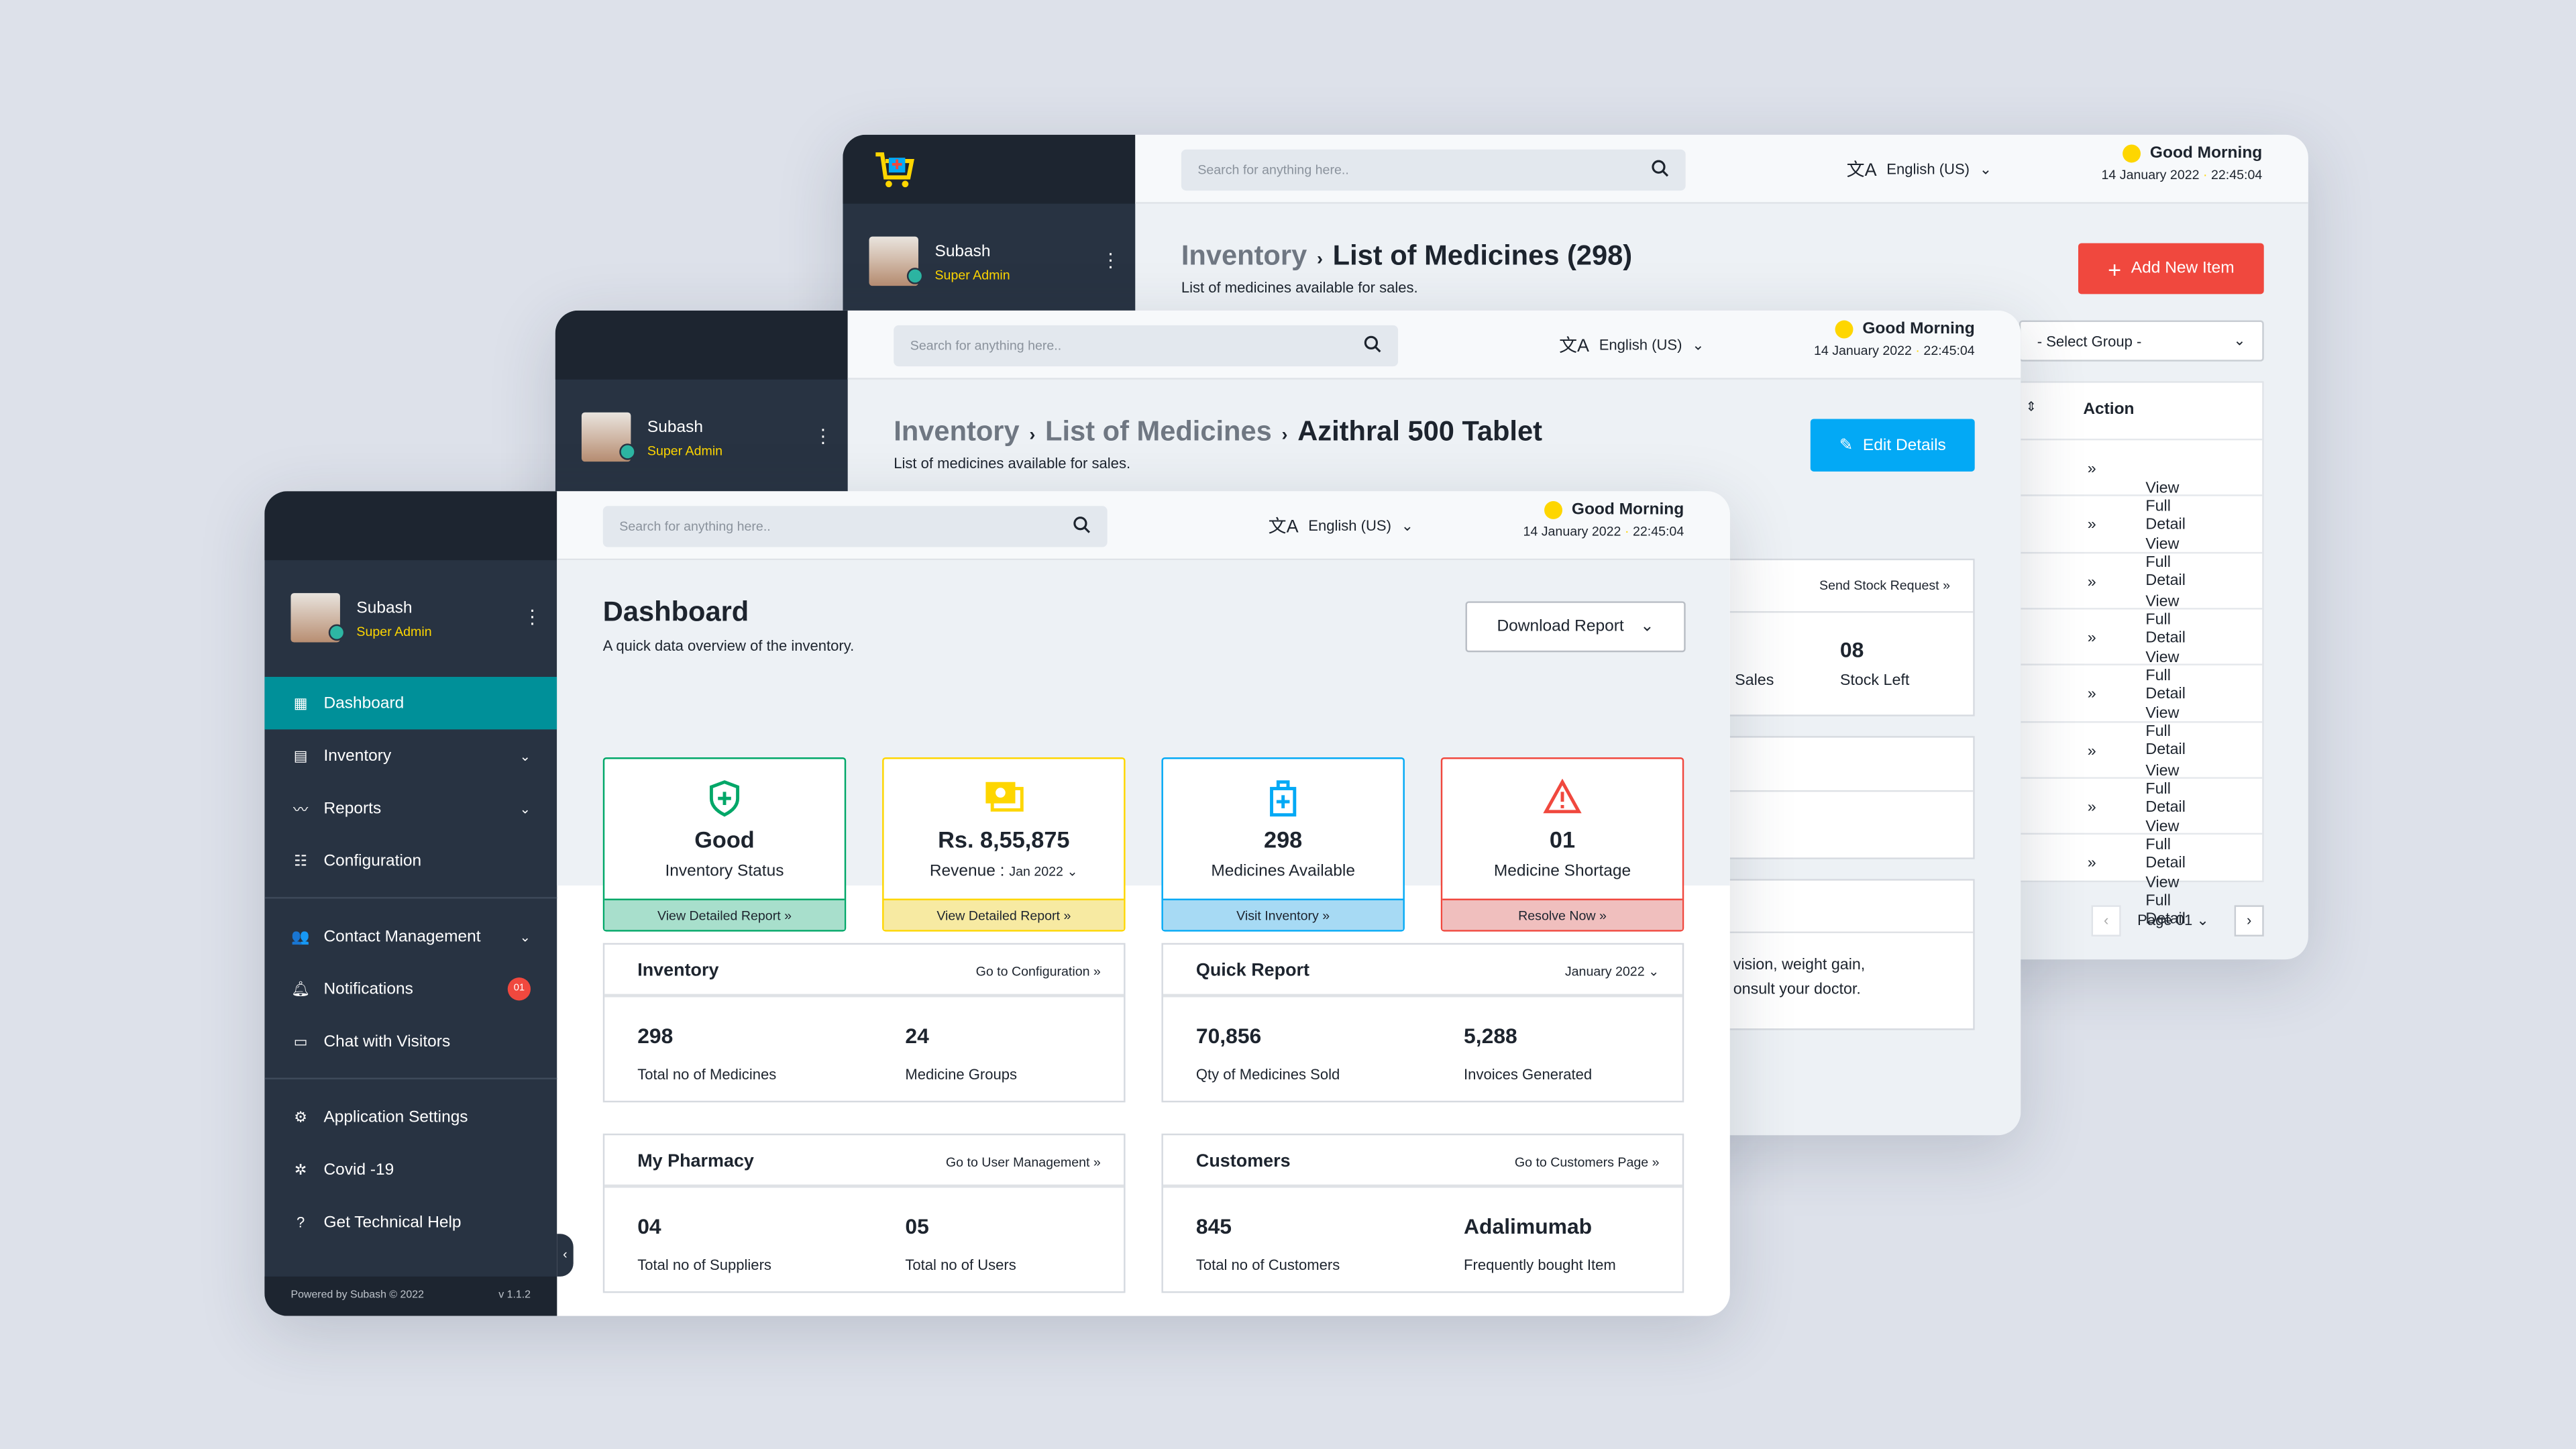  I want to click on time: 22:45:04, so click(2237, 174).